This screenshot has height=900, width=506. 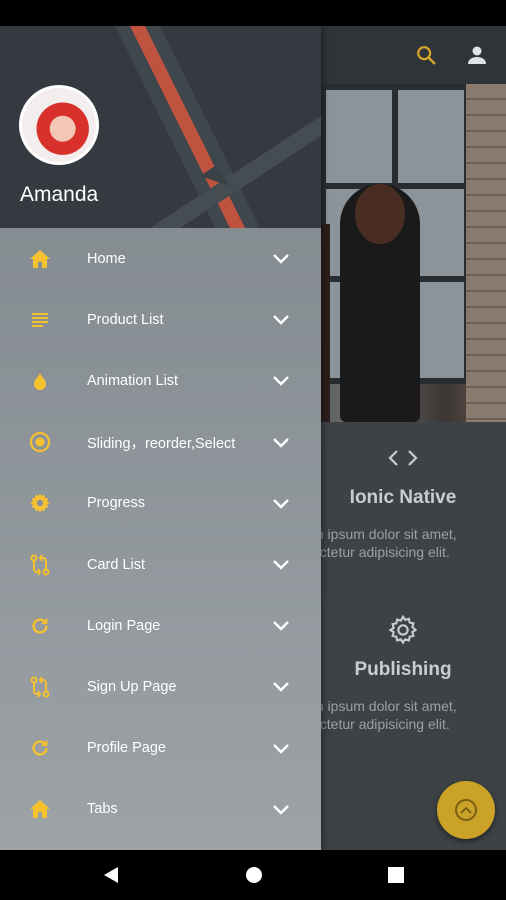 What do you see at coordinates (477, 55) in the screenshot?
I see `person-icon` at bounding box center [477, 55].